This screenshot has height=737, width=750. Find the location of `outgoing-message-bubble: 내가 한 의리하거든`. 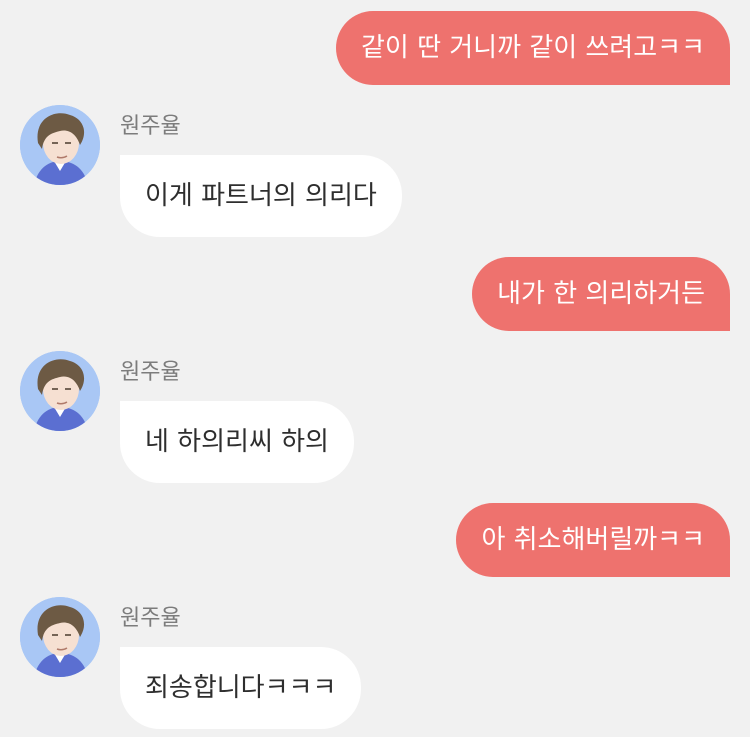

outgoing-message-bubble: 내가 한 의리하거든 is located at coordinates (601, 294).